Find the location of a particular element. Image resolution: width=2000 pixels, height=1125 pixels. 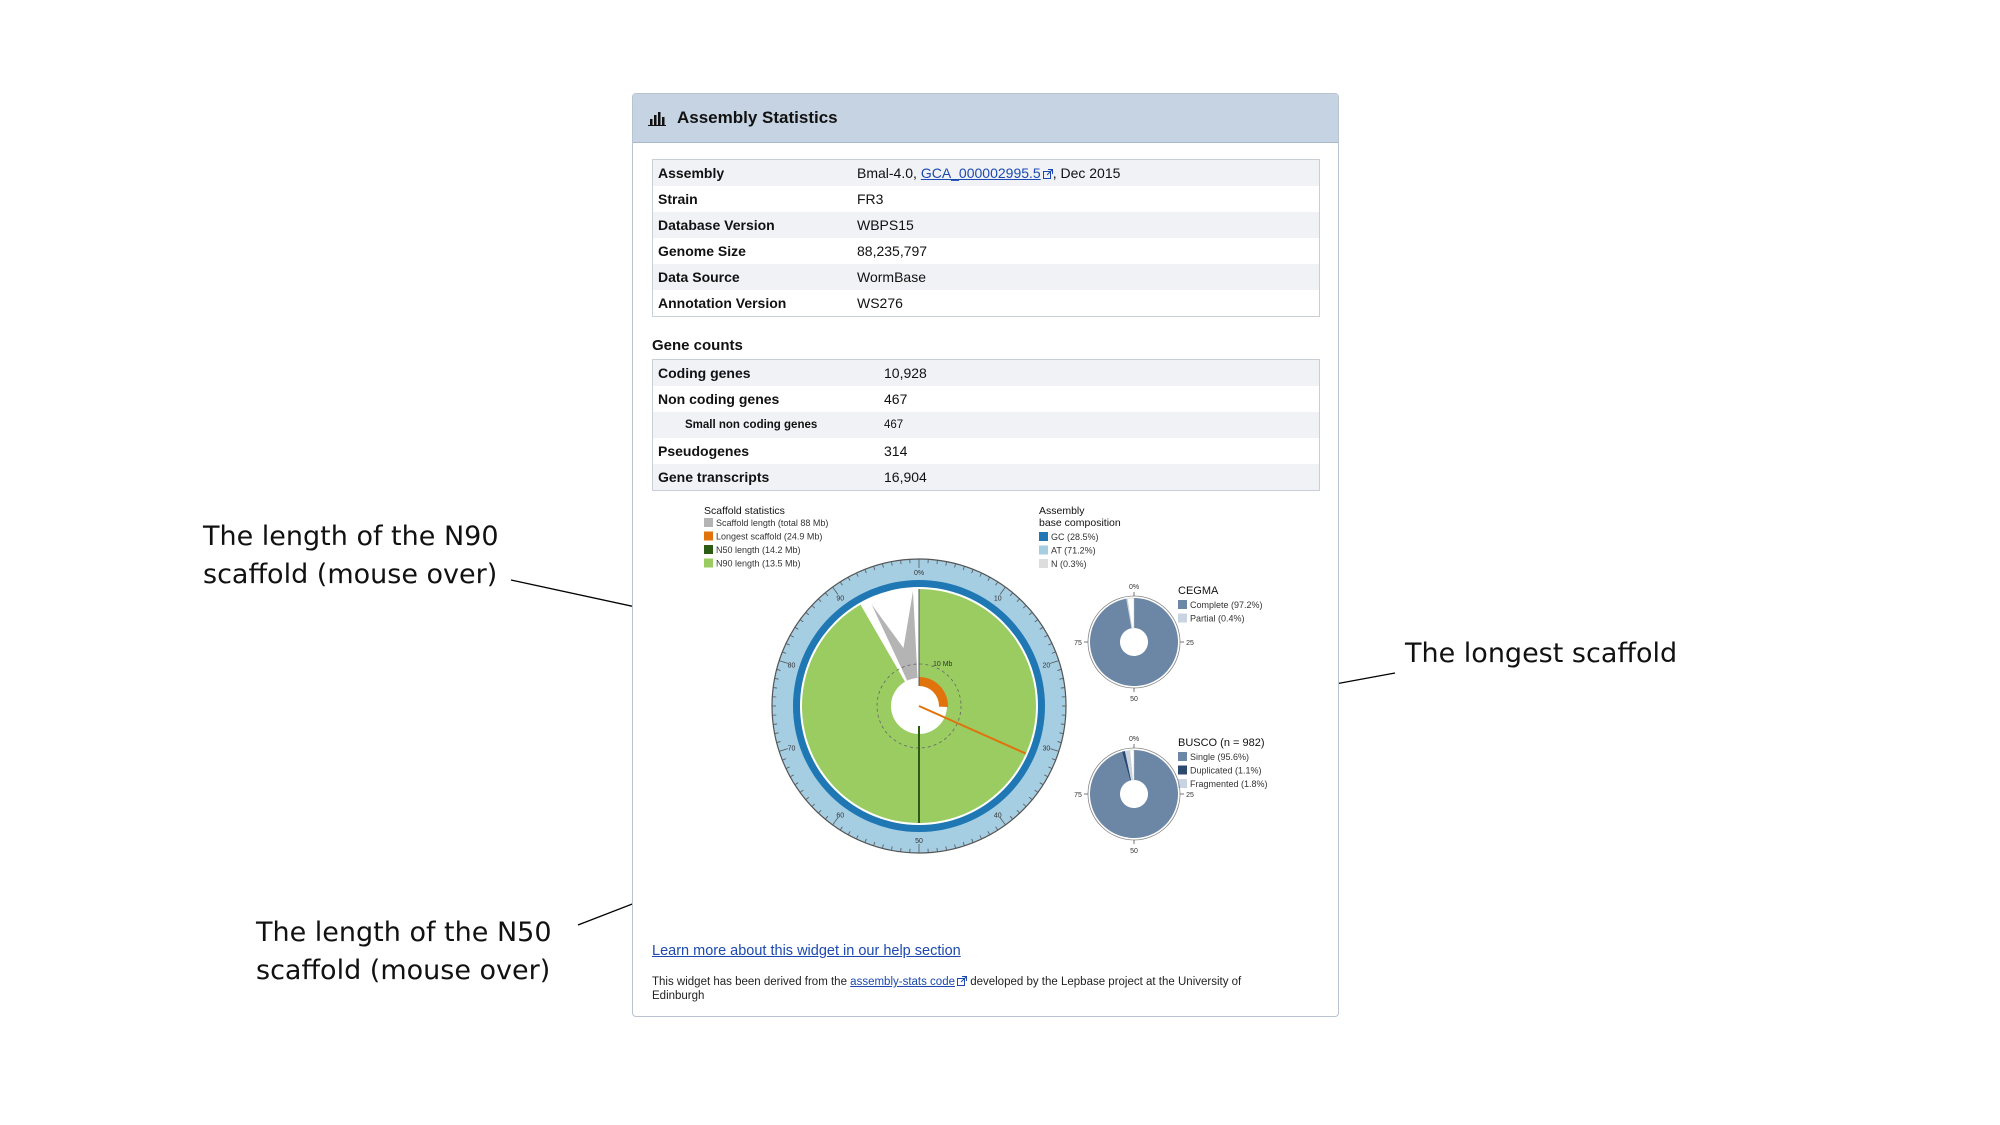

table-row: Gene transcripts 16,904 is located at coordinates (986, 477).